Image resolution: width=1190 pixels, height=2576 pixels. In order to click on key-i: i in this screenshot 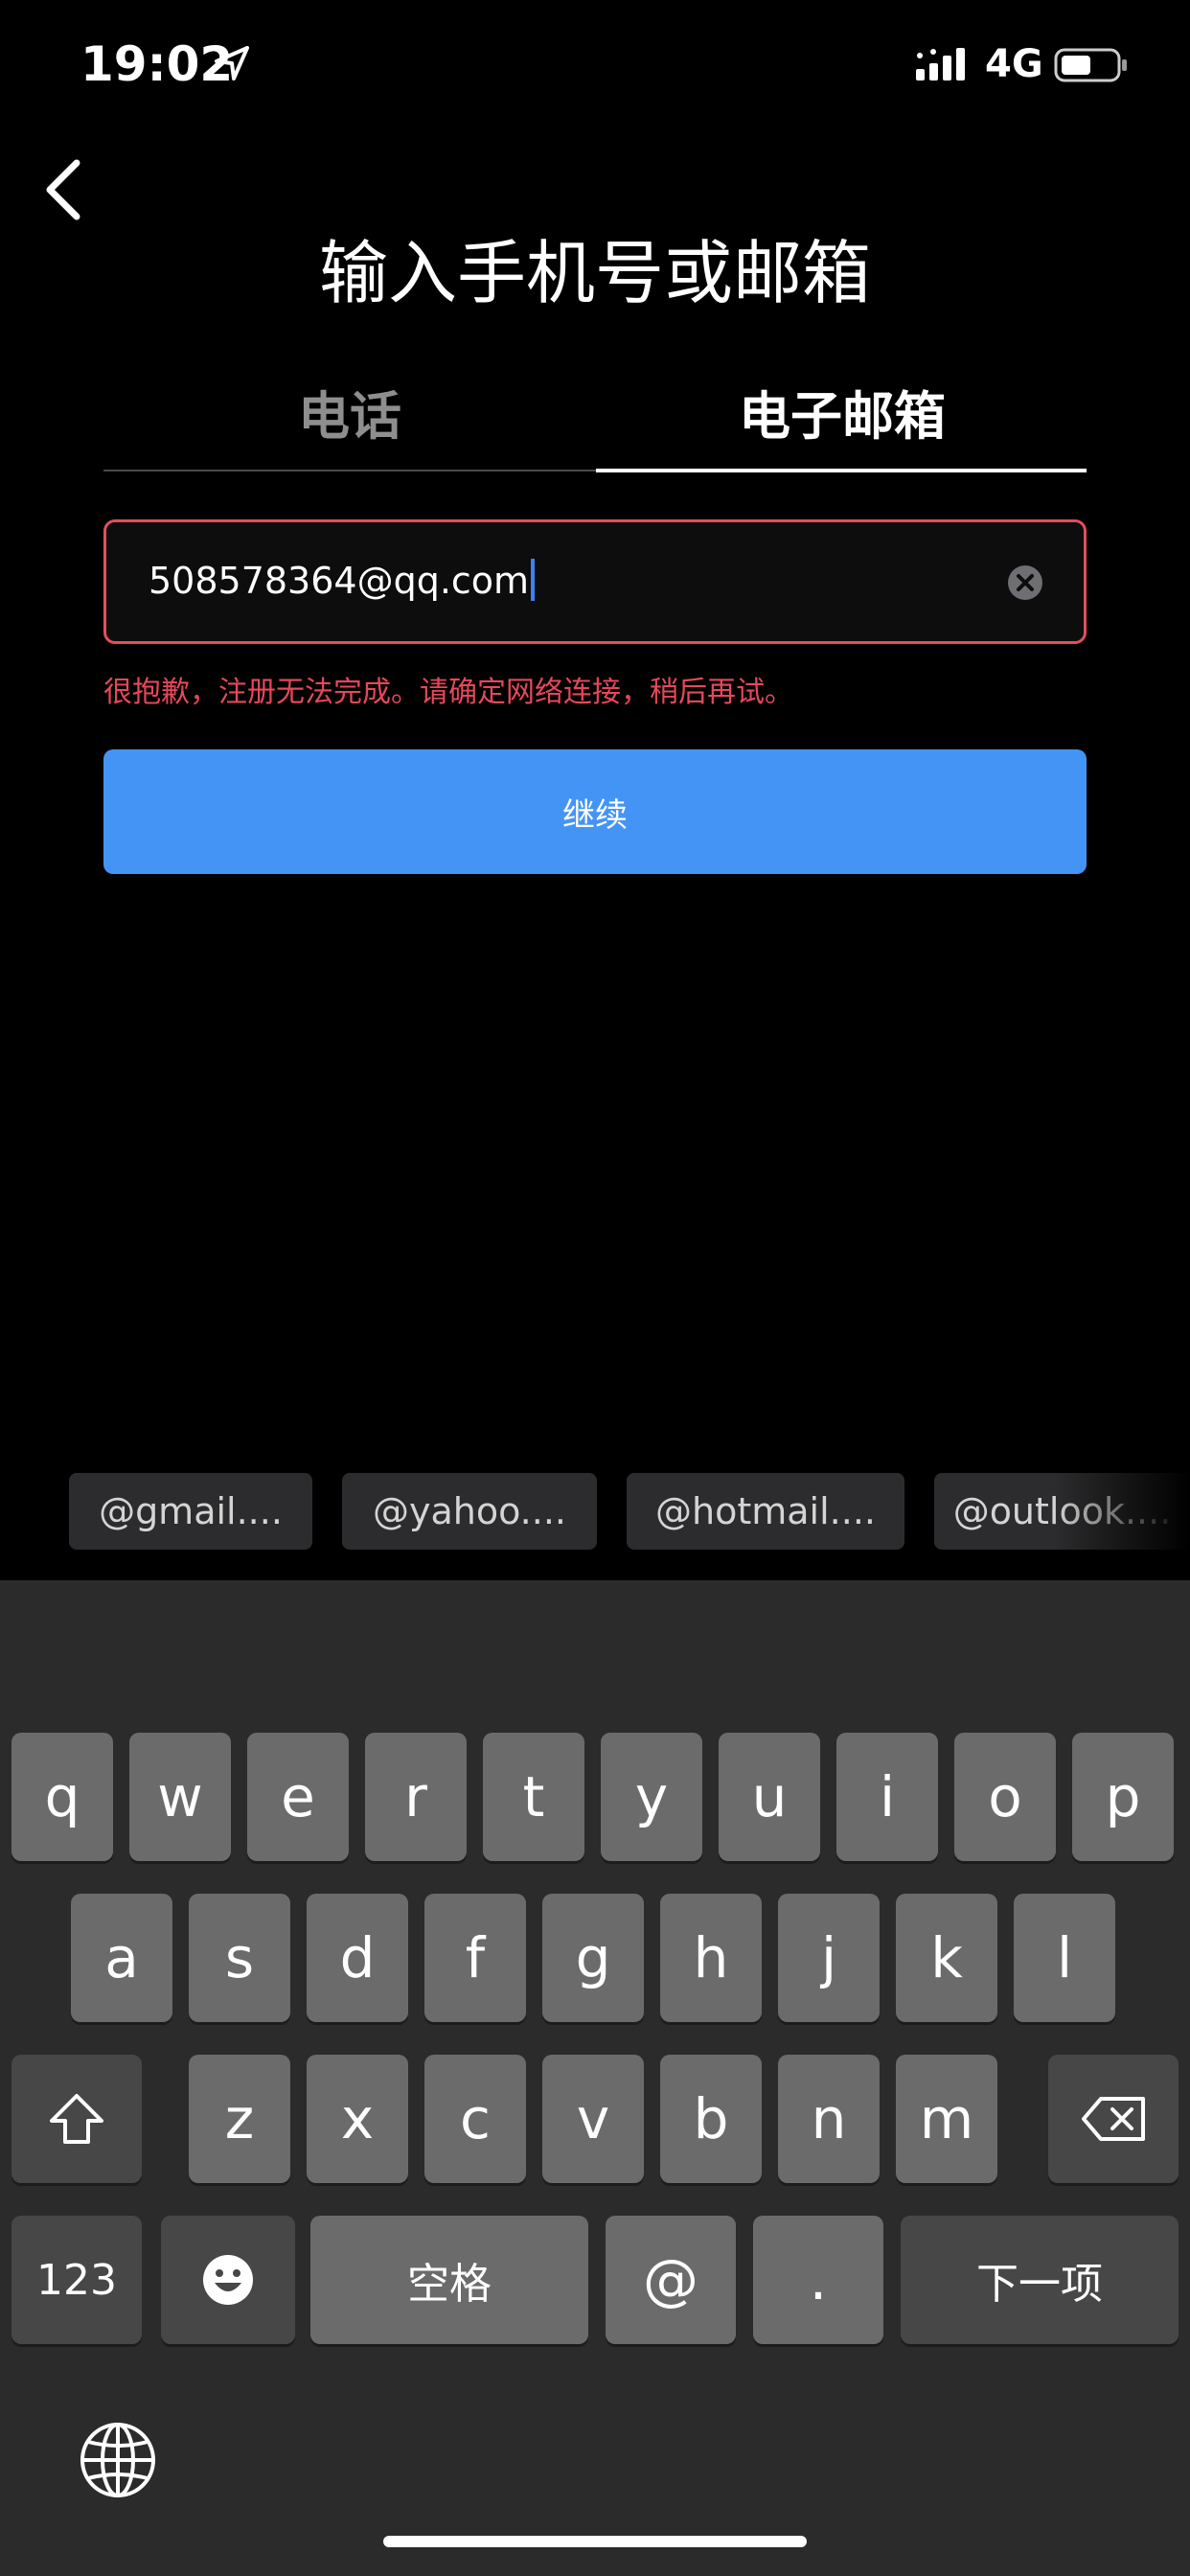, I will do `click(887, 1797)`.